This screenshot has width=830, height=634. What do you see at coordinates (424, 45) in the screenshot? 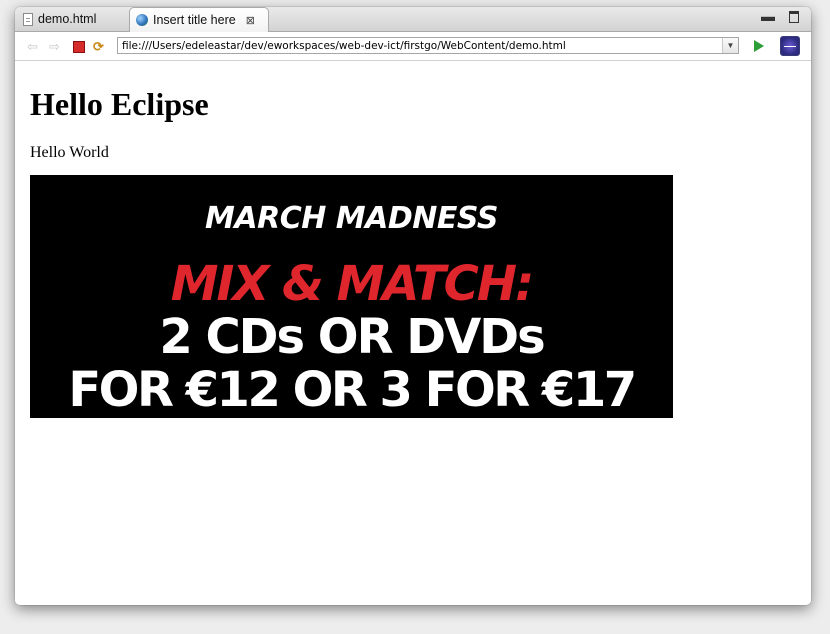
I see `url-input` at bounding box center [424, 45].